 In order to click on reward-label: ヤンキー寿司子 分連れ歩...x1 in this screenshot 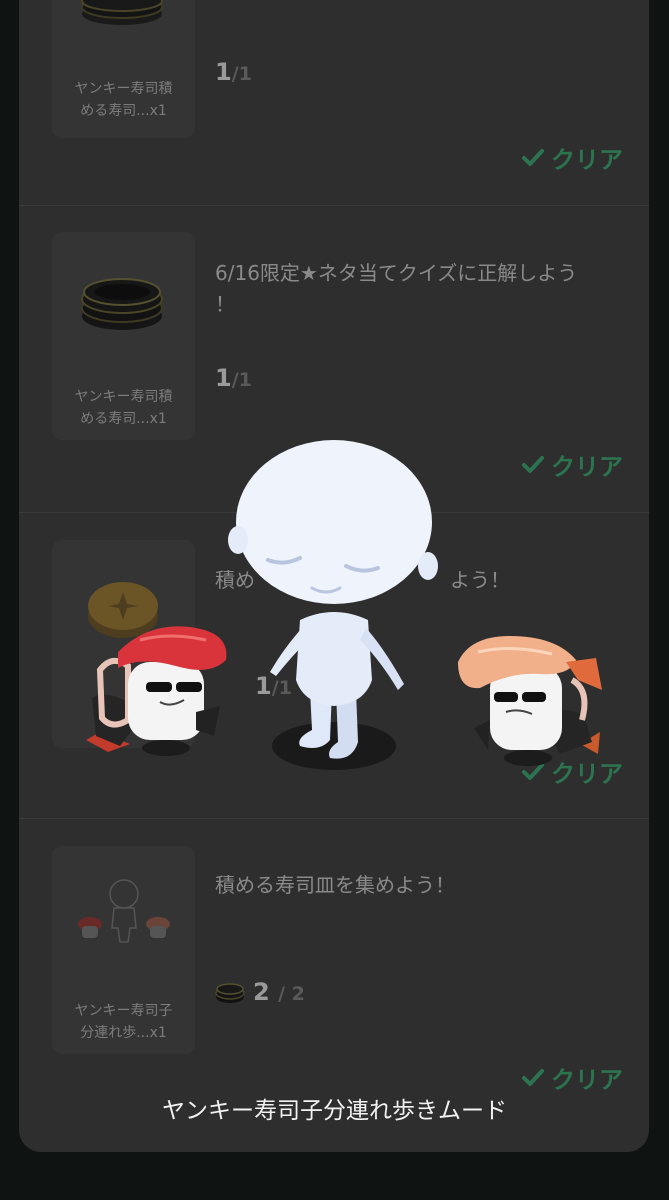, I will do `click(123, 1022)`.